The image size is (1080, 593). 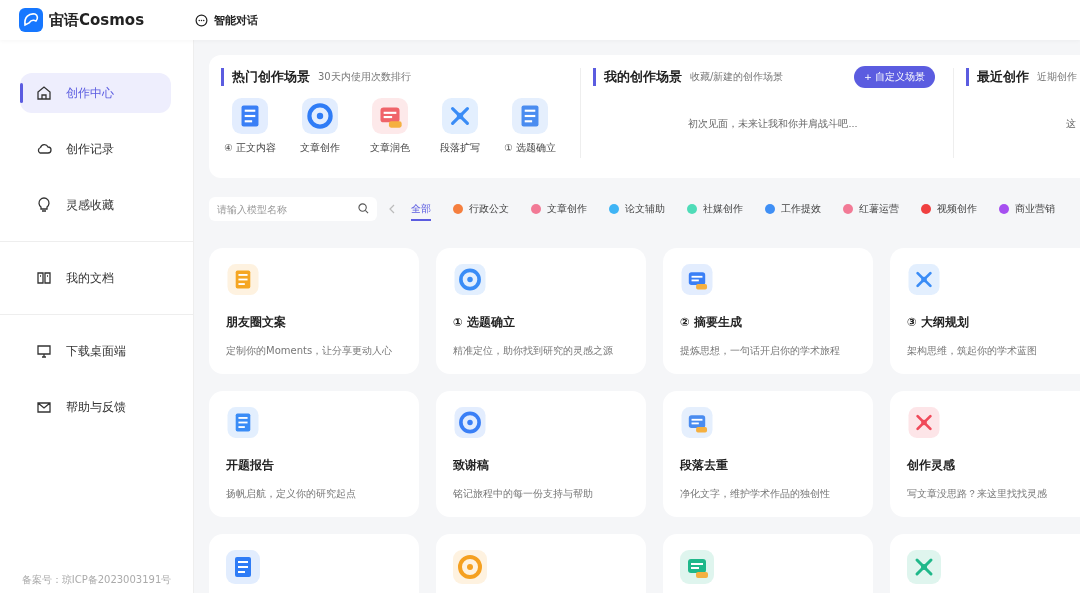 I want to click on app-name: 宙语Cosmos, so click(x=97, y=20).